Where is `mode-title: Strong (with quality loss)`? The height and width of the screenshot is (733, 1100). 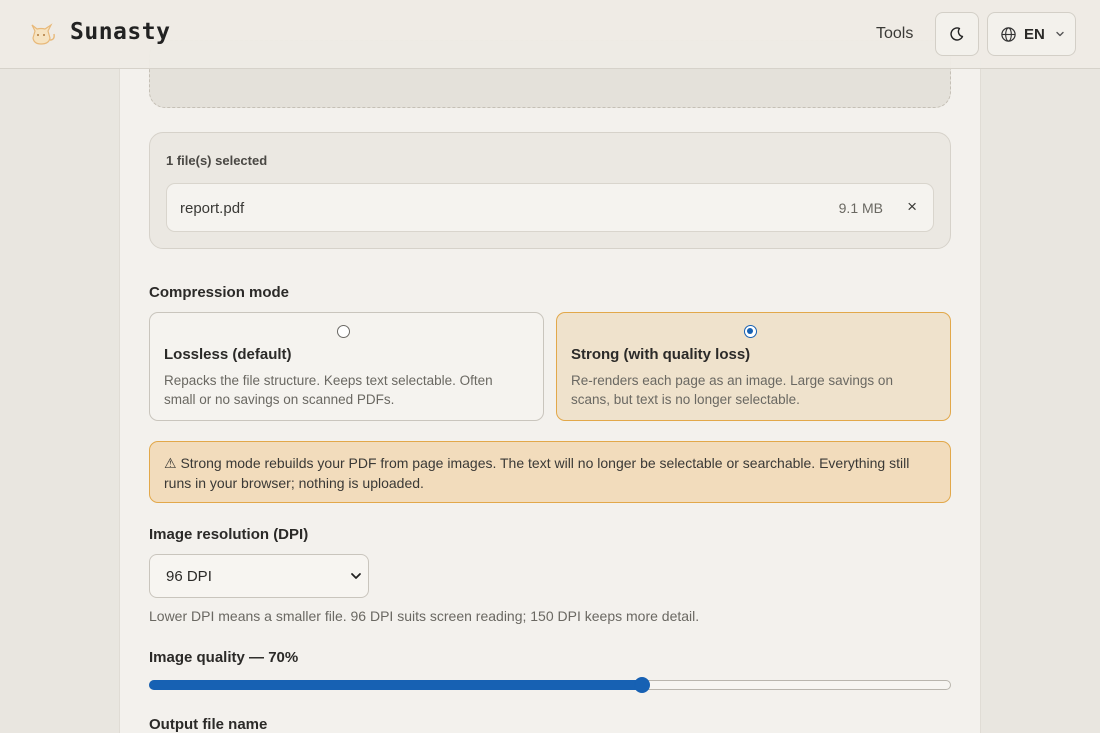 mode-title: Strong (with quality loss) is located at coordinates (661, 354).